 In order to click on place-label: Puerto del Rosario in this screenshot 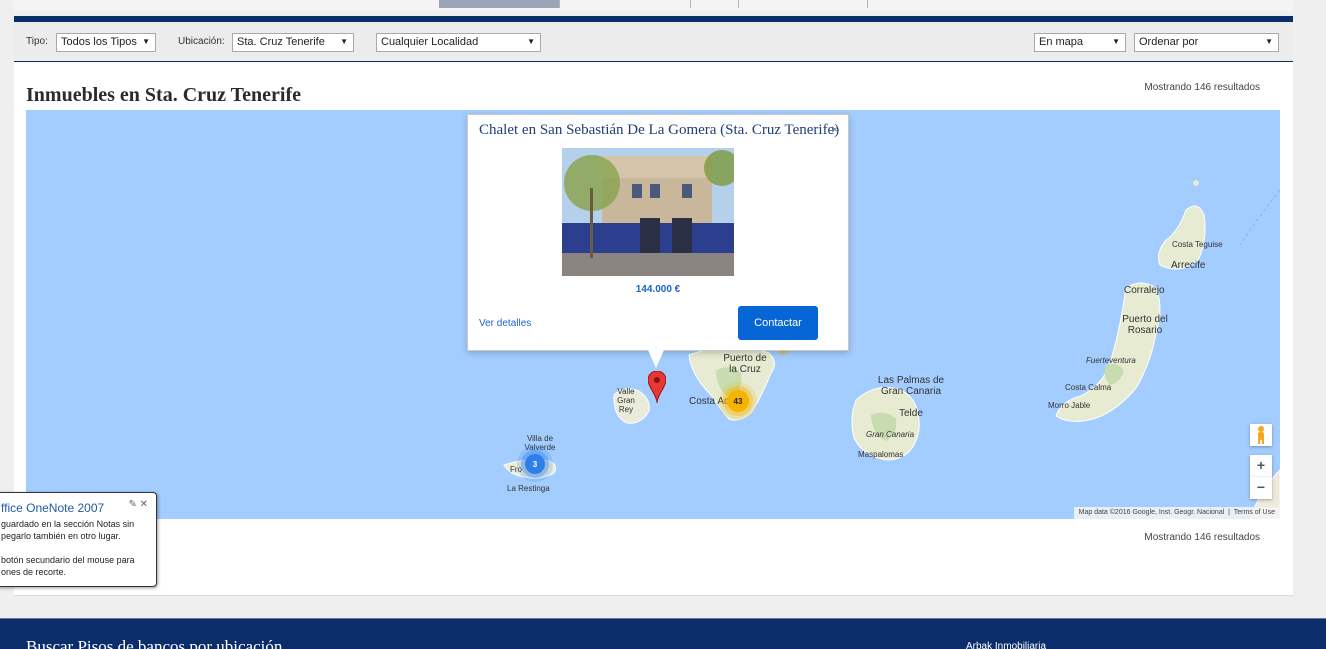, I will do `click(1145, 325)`.